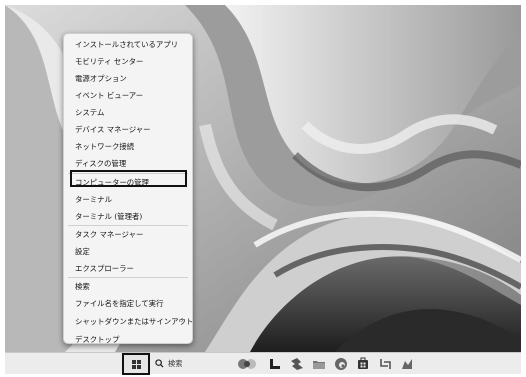  I want to click on menu-item: エクスプローラー, so click(128, 269).